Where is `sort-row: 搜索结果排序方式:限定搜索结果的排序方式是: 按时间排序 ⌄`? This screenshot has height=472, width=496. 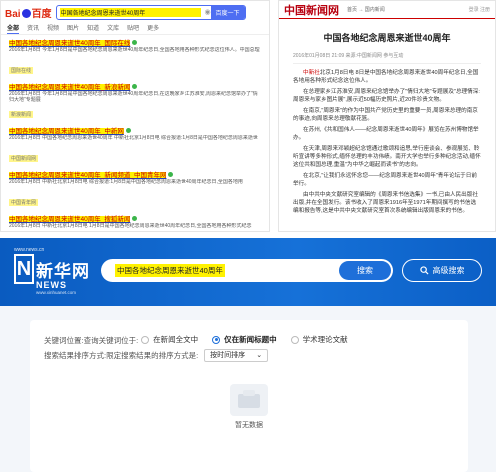 sort-row: 搜索结果排序方式:限定搜索结果的排序方式是: 按时间排序 ⌄ is located at coordinates (249, 355).